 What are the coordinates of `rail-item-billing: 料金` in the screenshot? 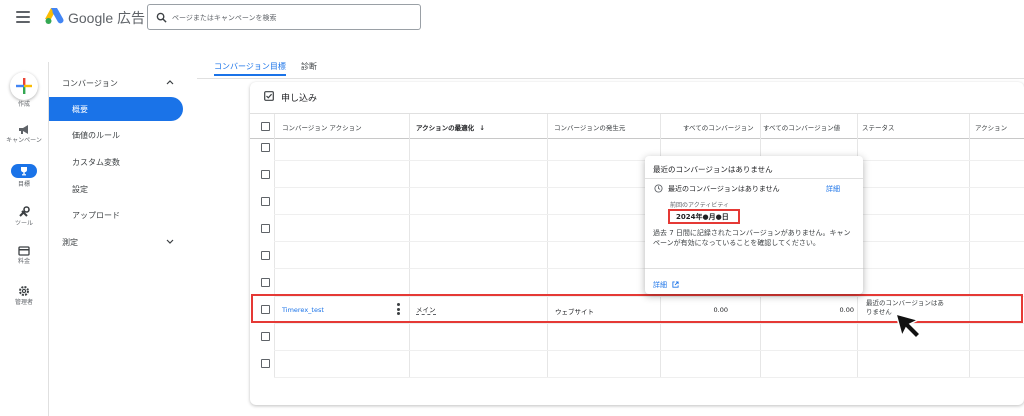 It's located at (24, 255).